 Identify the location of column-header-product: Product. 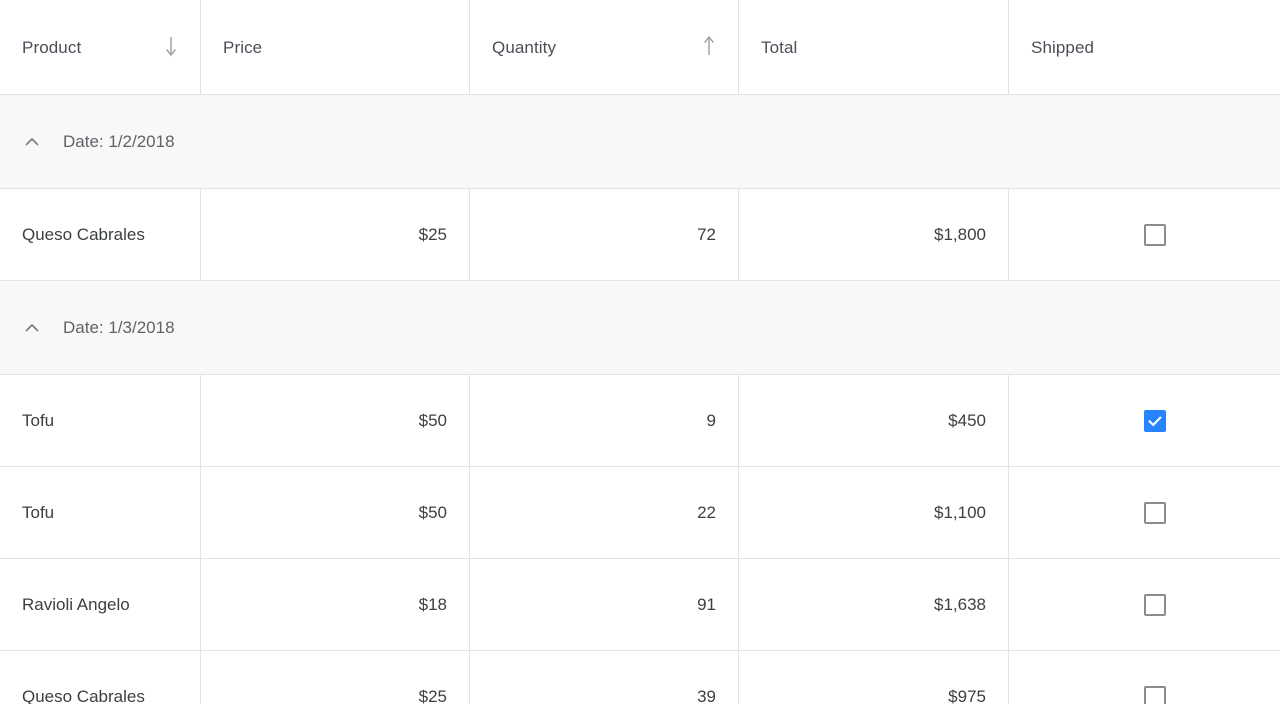
(100, 47).